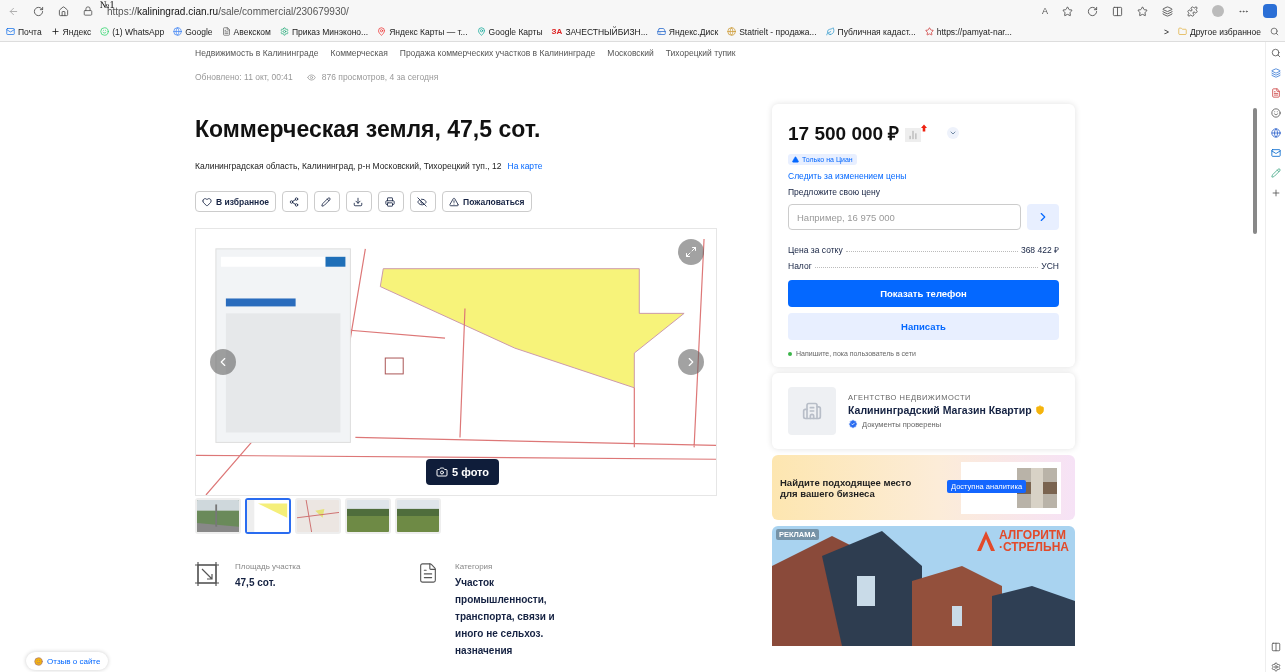 The width and height of the screenshot is (1285, 672). I want to click on shield-icon, so click(1039, 410).